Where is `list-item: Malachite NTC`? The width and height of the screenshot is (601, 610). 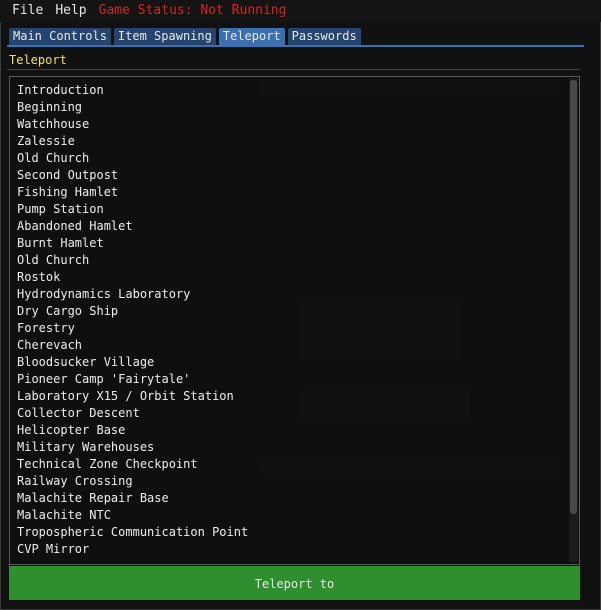 list-item: Malachite NTC is located at coordinates (132, 515).